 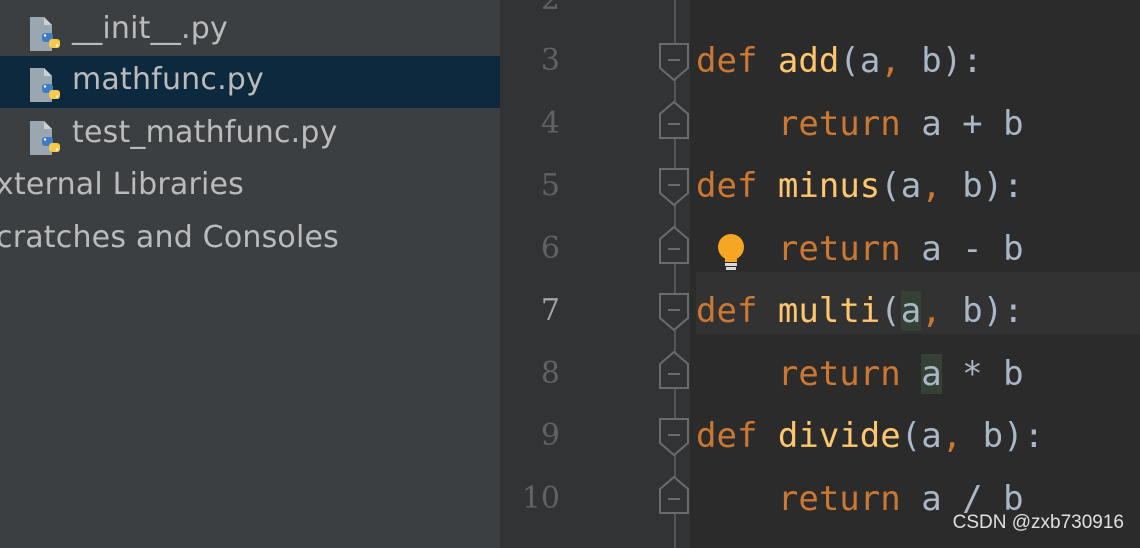 I want to click on code-line-return-add: return a + b, so click(x=860, y=124).